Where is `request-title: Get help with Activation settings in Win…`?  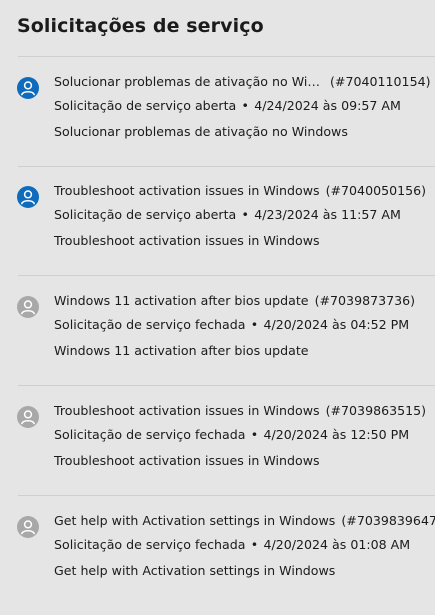
request-title: Get help with Activation settings in Win… is located at coordinates (244, 521).